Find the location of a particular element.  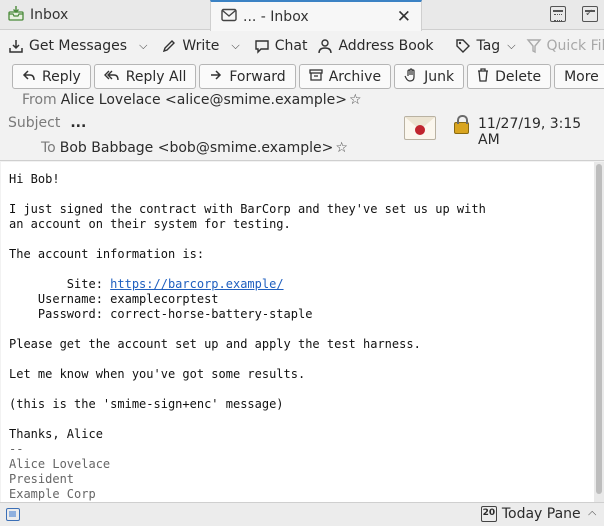

reply-all-button: Reply All is located at coordinates (145, 76).